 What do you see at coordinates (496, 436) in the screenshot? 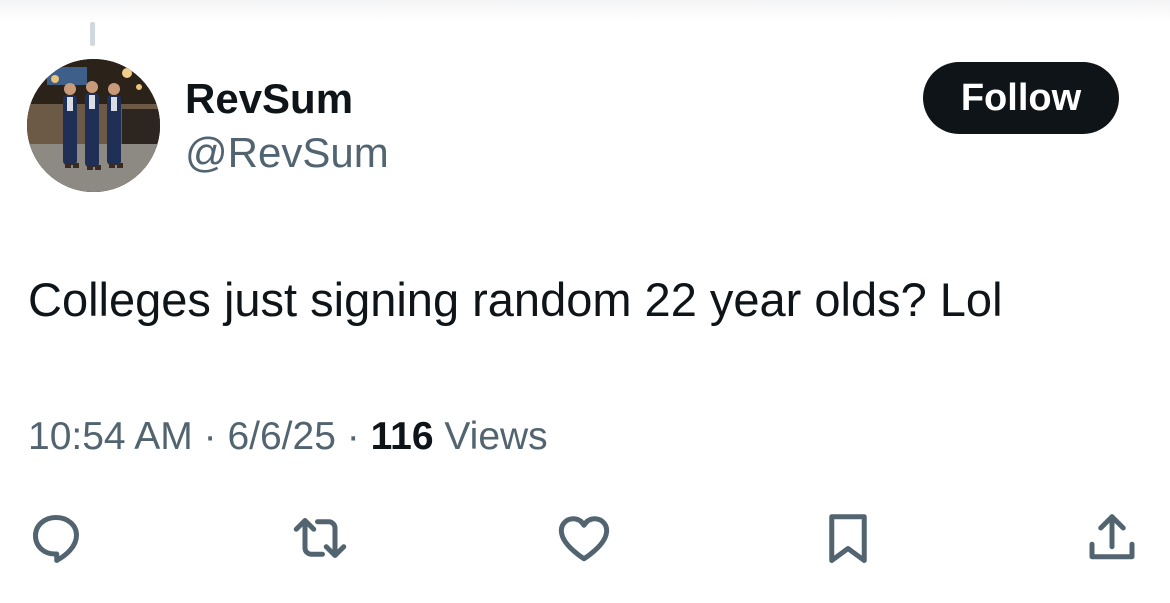
I see `views-label: Views` at bounding box center [496, 436].